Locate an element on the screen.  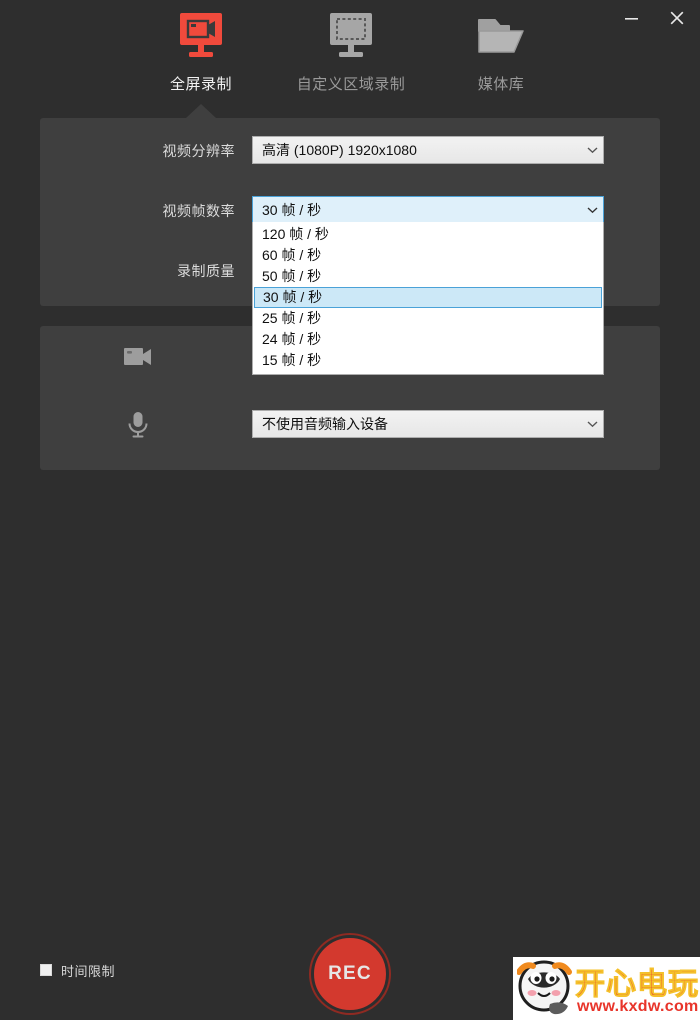
watermark: 开心电玩 www.kxdw.com is located at coordinates (606, 988).